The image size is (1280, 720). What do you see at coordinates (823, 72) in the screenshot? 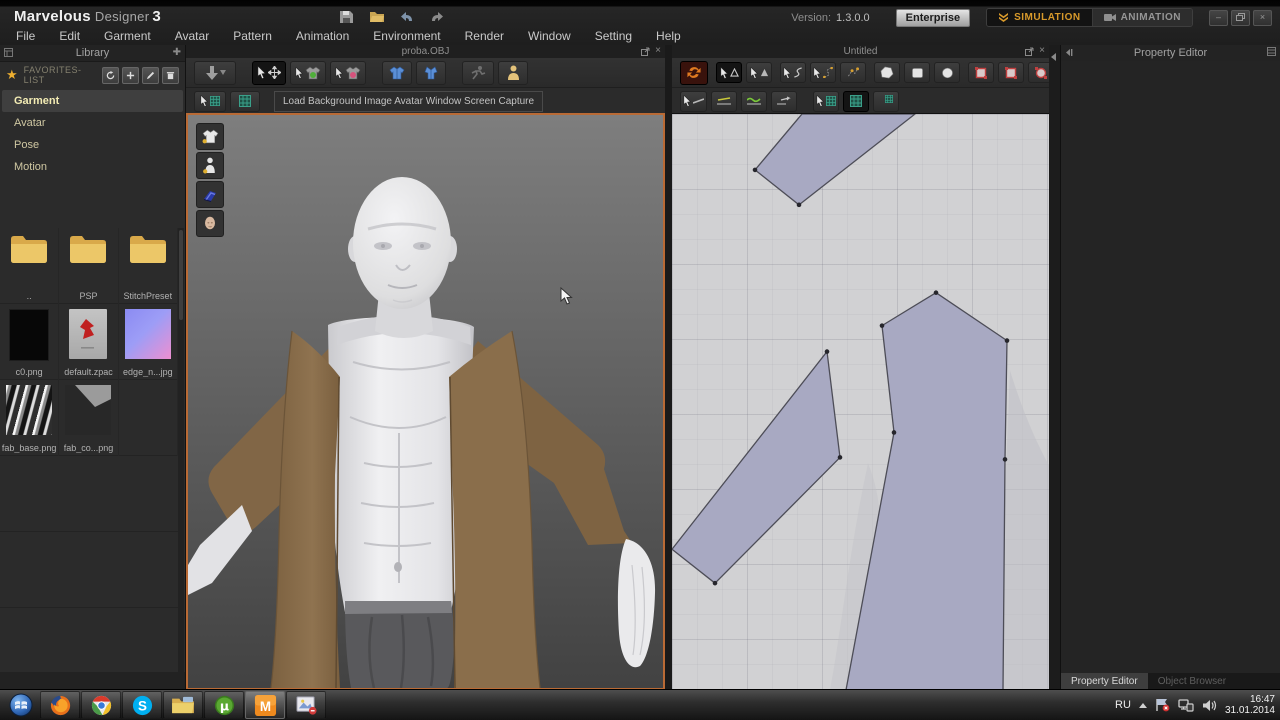
I see `edit-curve-point-tool-button` at bounding box center [823, 72].